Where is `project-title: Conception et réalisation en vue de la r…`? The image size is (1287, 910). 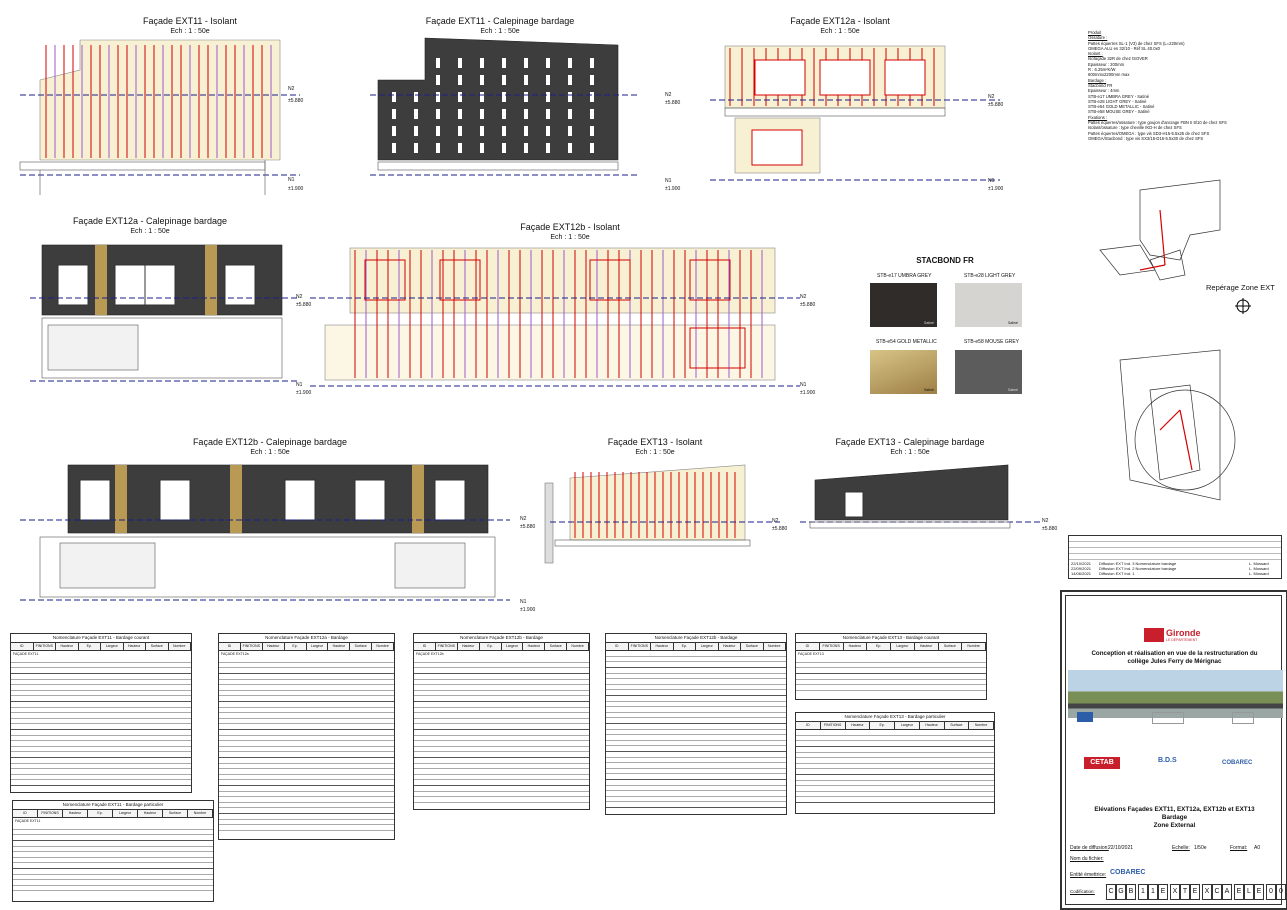
project-title: Conception et réalisation en vue de la r… is located at coordinates (1174, 657).